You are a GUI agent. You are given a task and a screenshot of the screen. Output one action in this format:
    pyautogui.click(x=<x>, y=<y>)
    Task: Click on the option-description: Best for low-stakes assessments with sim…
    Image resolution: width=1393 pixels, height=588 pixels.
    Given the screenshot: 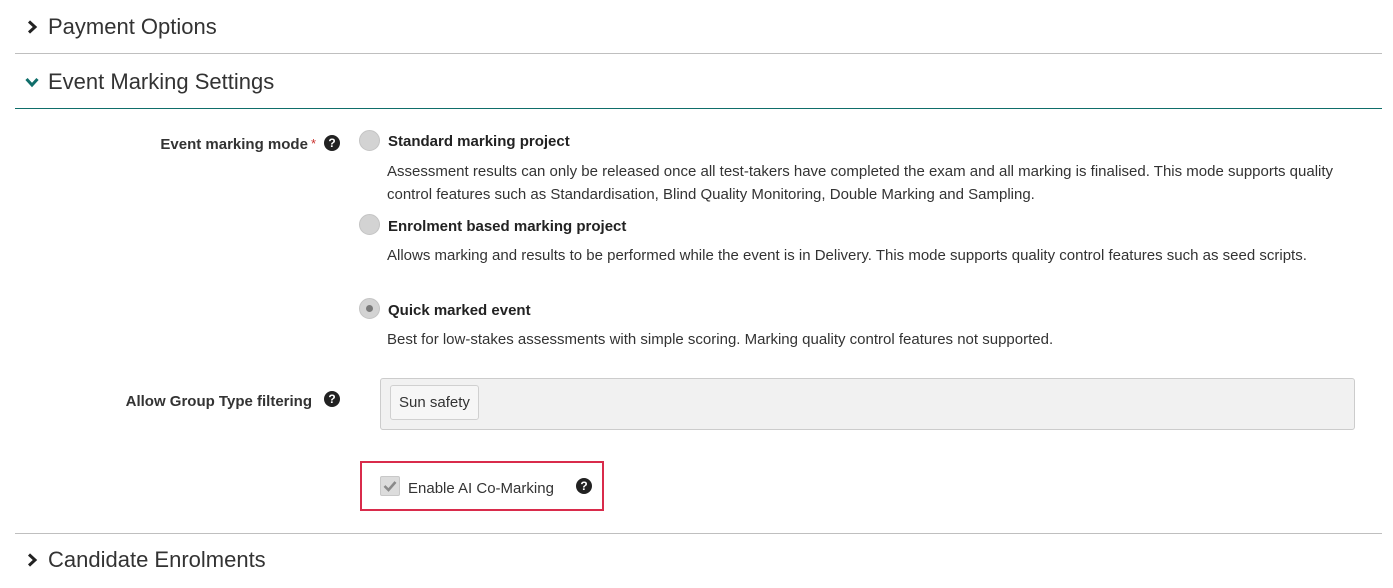 What is the action you would take?
    pyautogui.click(x=720, y=339)
    